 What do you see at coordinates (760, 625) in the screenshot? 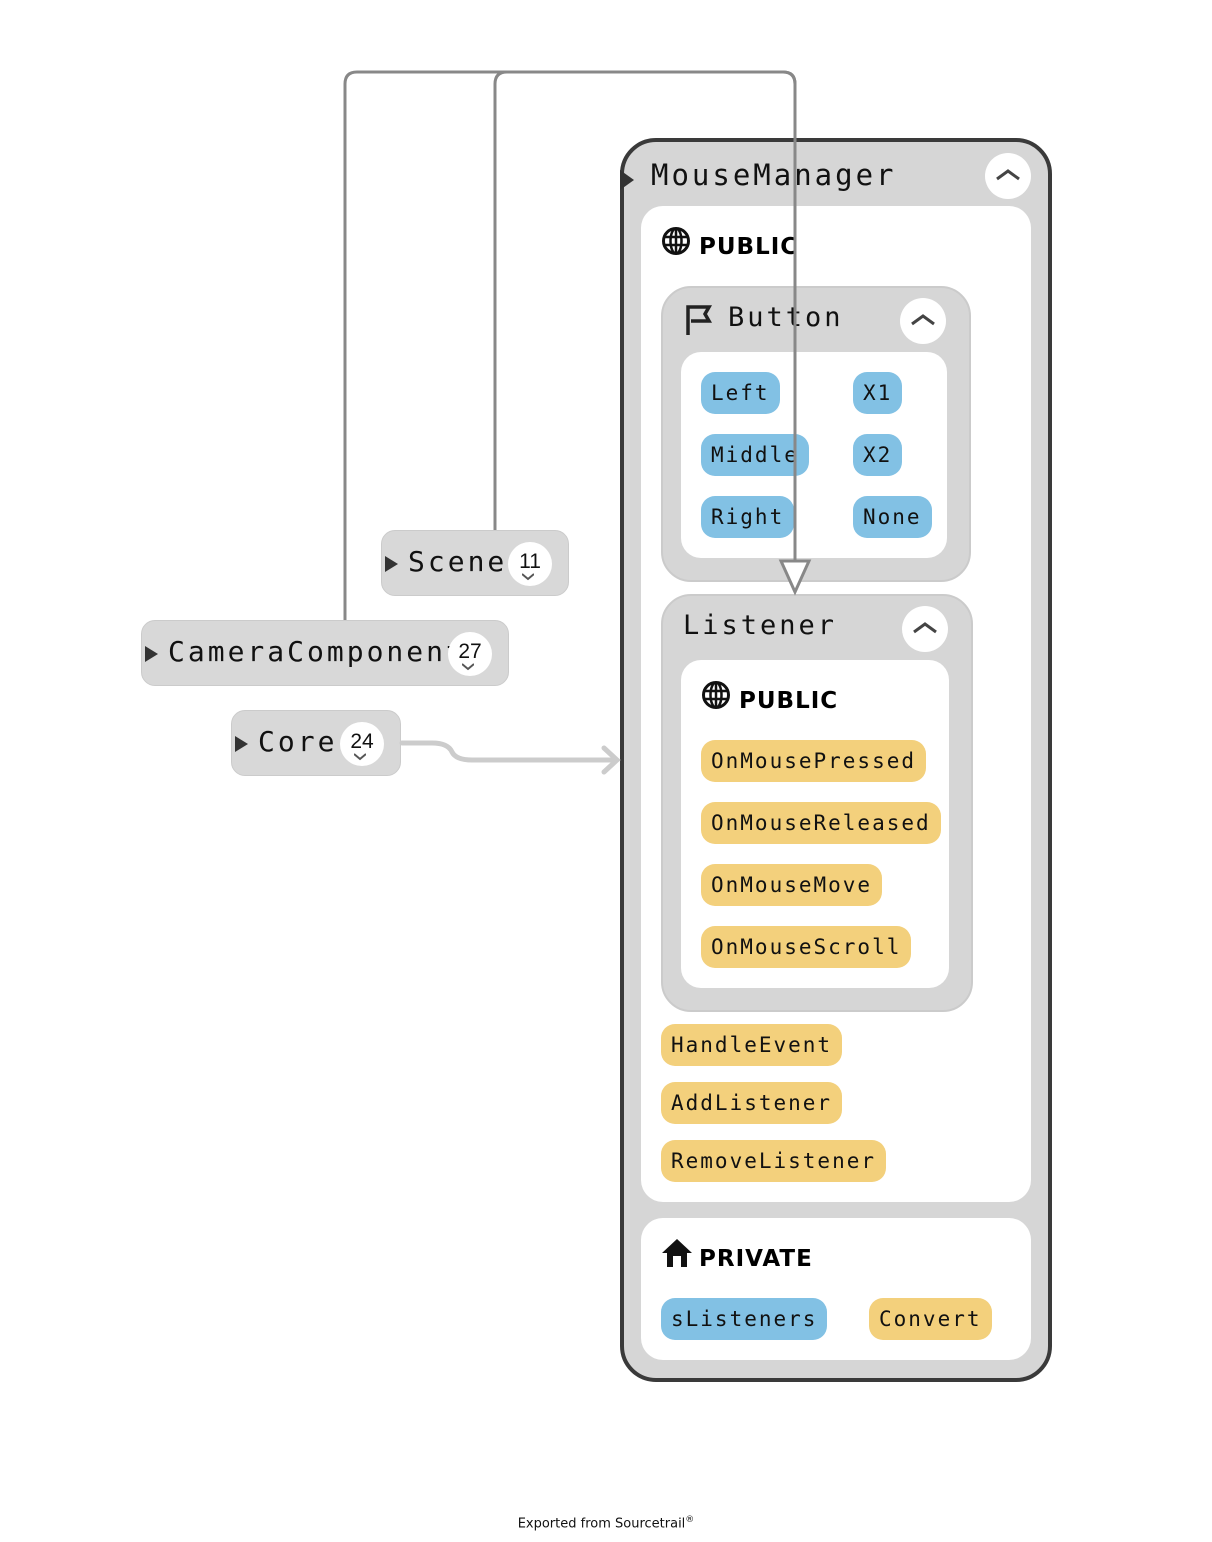
I see `node-listener-title: Listener` at bounding box center [760, 625].